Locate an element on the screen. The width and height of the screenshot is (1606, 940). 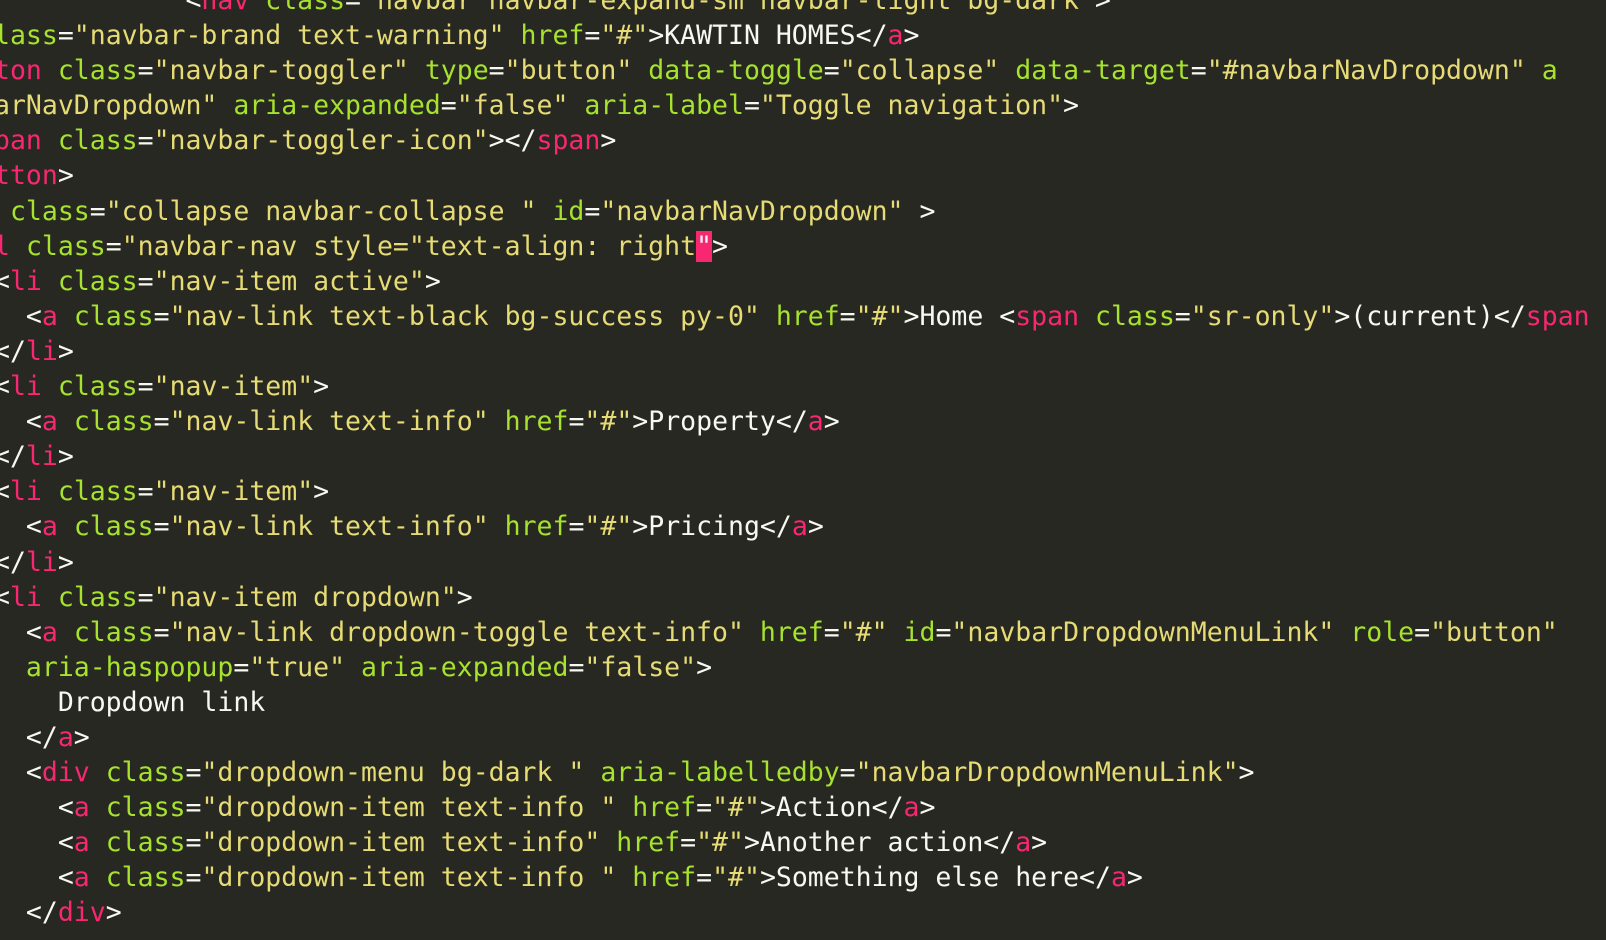
string-token: "dropdown-item text-info " is located at coordinates (409, 808).